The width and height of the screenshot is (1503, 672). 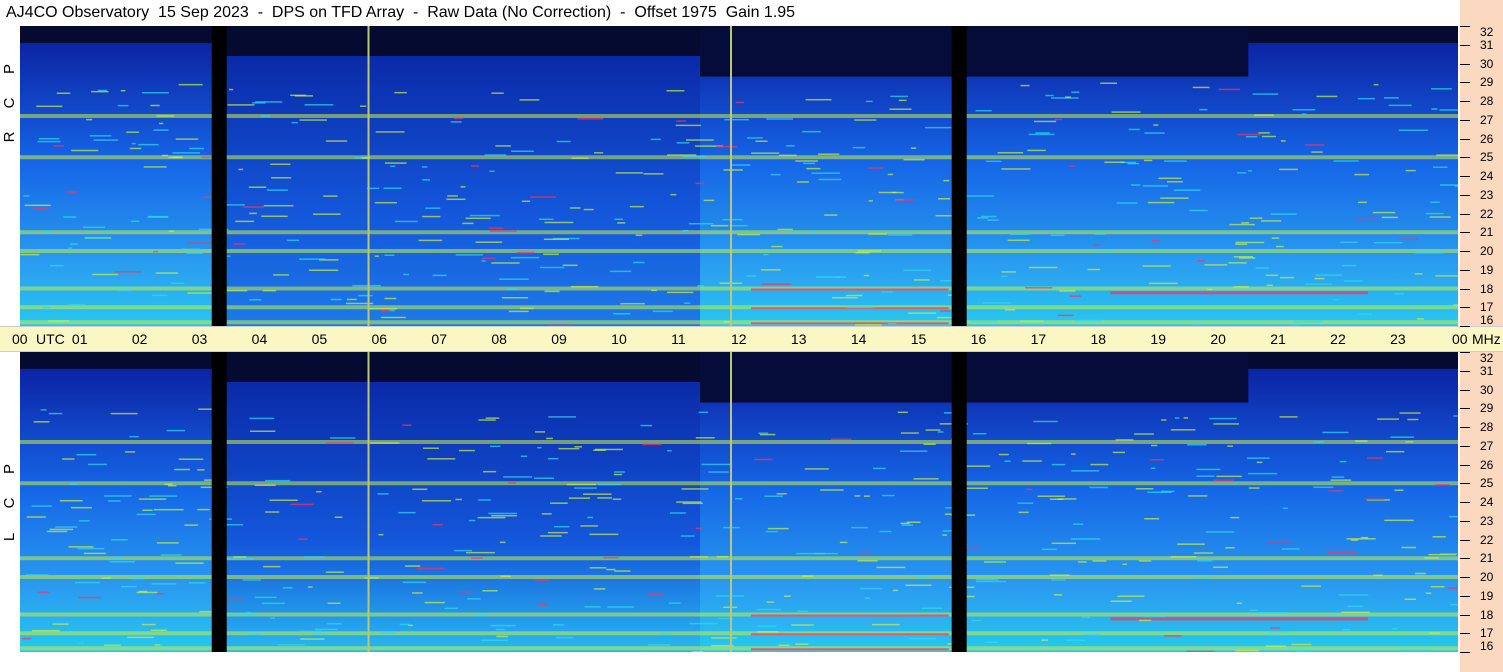 What do you see at coordinates (1487, 633) in the screenshot?
I see `freq-tick-label: 17` at bounding box center [1487, 633].